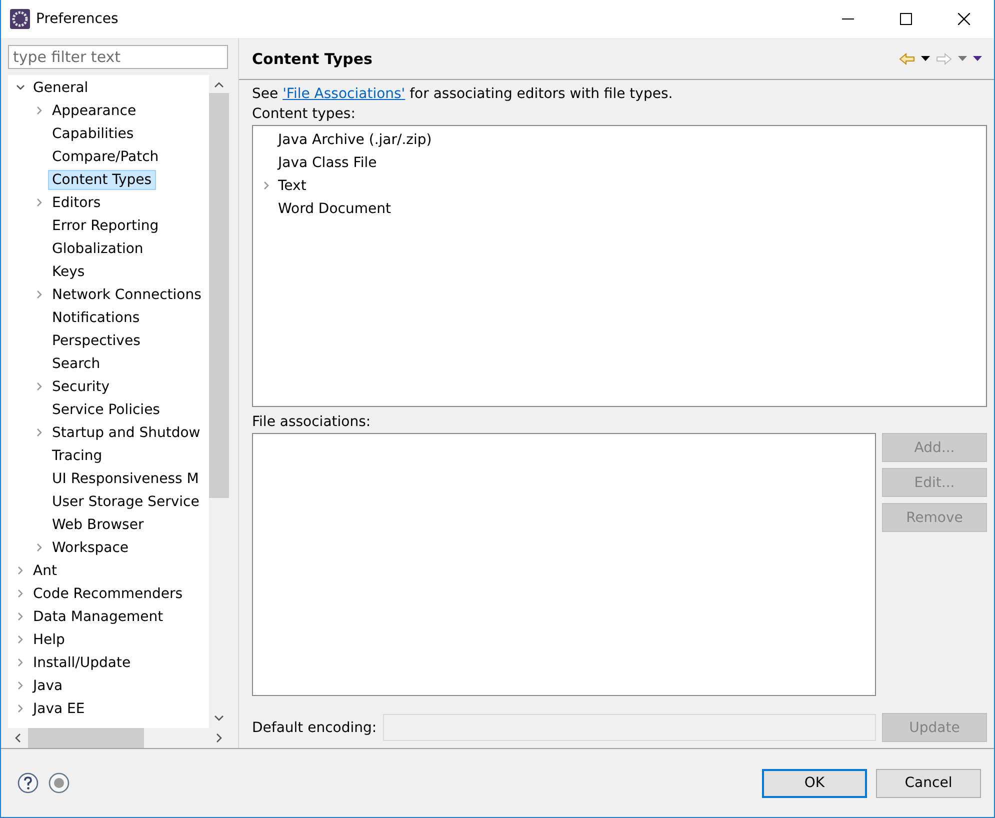 The width and height of the screenshot is (995, 818). I want to click on tree-item: Web Browser, so click(98, 524).